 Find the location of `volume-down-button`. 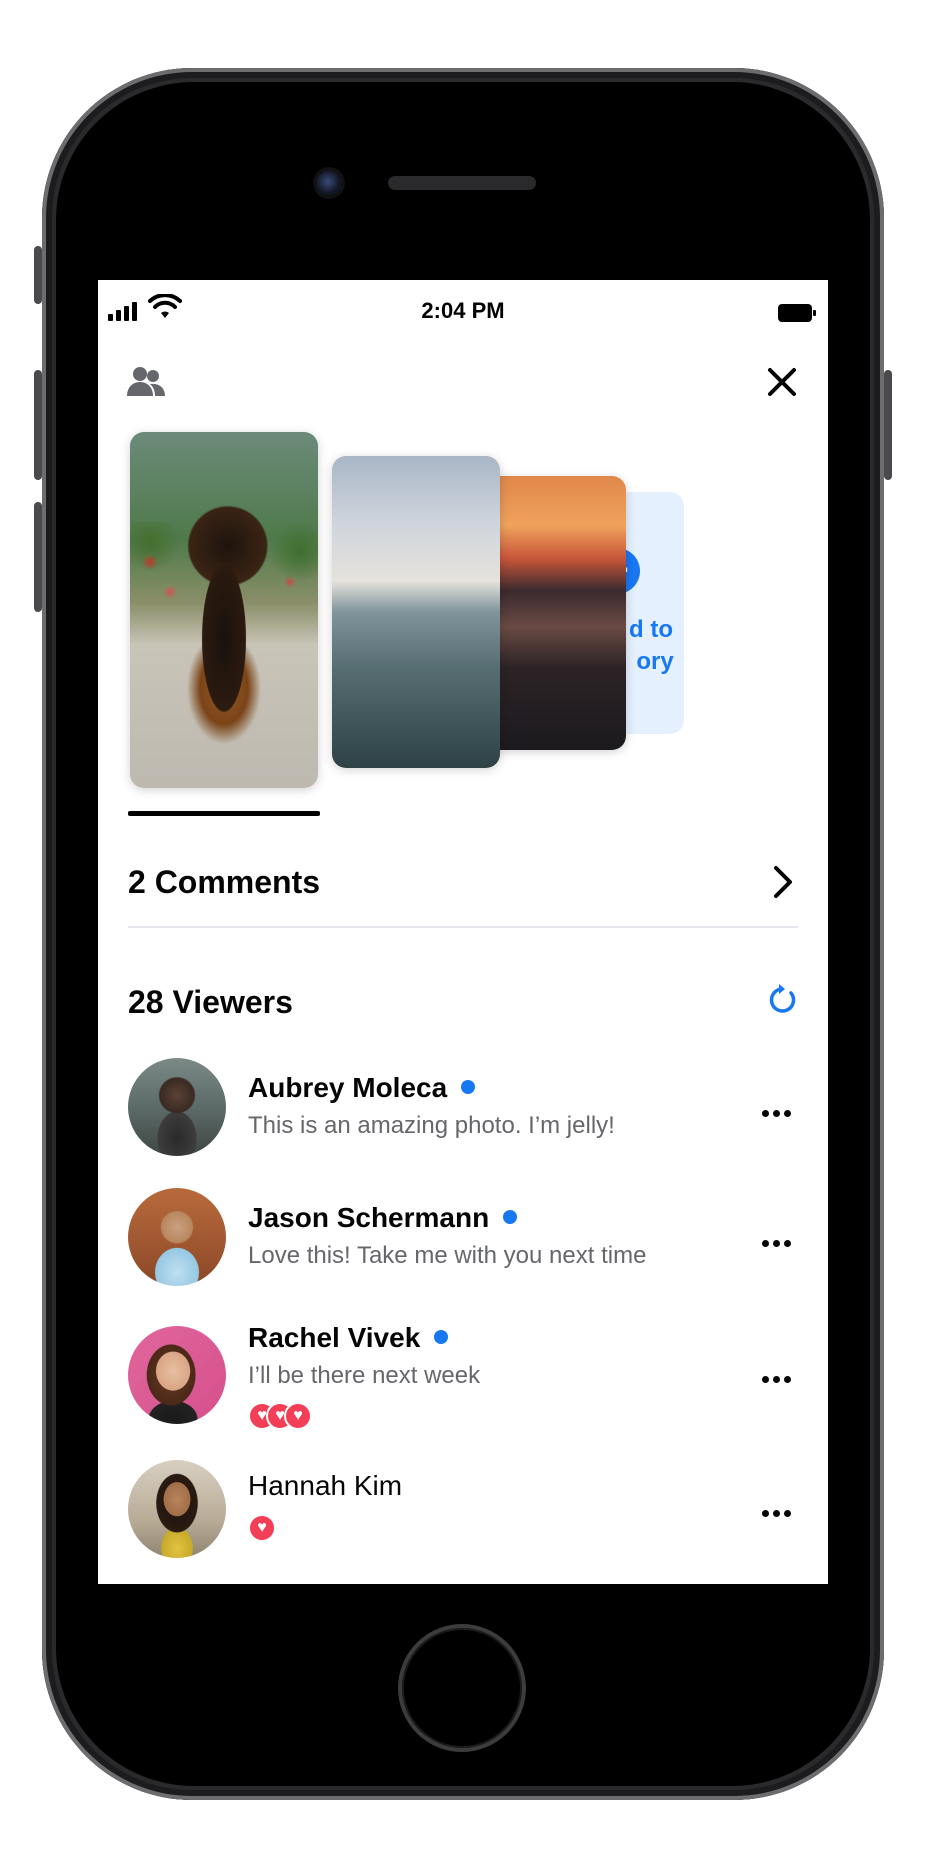

volume-down-button is located at coordinates (38, 557).